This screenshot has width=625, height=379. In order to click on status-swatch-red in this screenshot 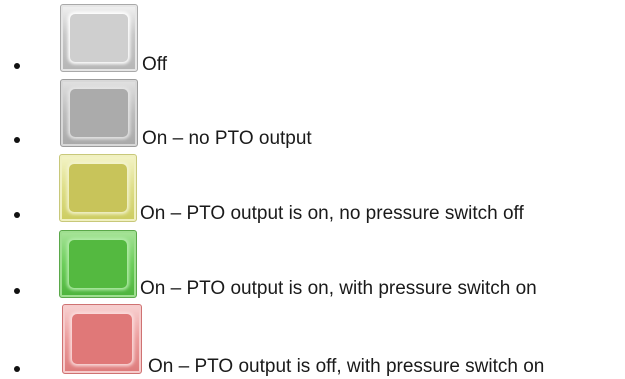, I will do `click(102, 339)`.